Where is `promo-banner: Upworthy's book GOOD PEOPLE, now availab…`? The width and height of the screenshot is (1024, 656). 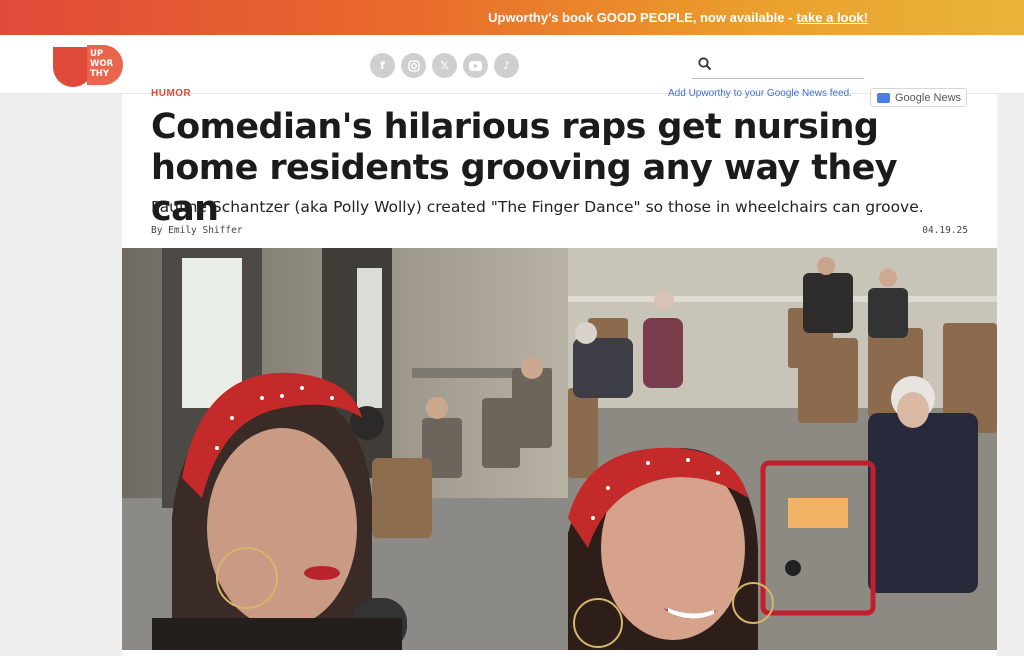 promo-banner: Upworthy's book GOOD PEOPLE, now availab… is located at coordinates (512, 17).